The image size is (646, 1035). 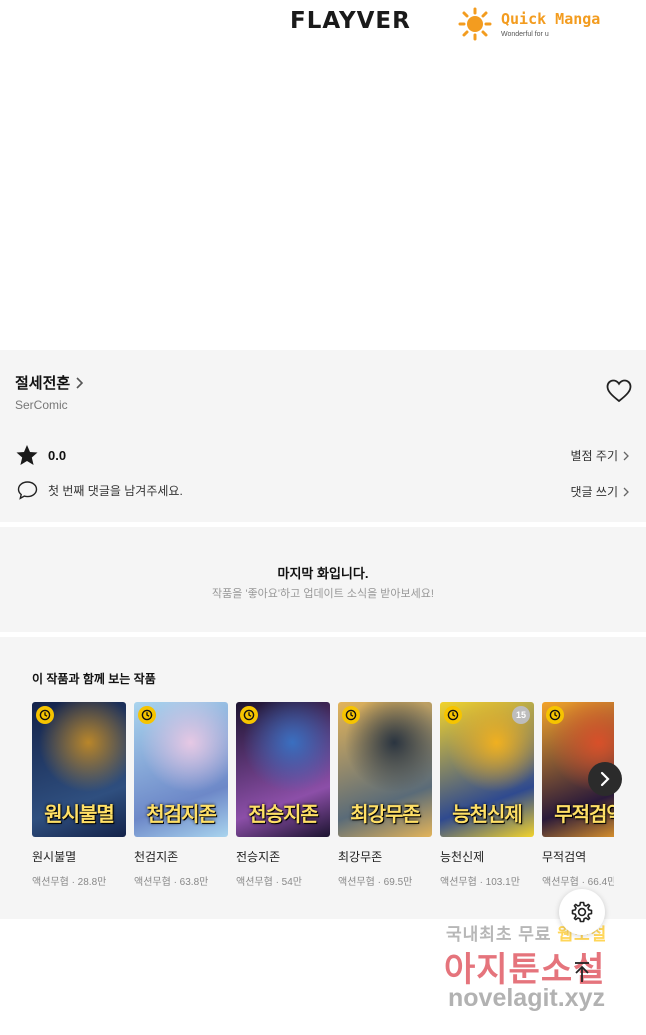 I want to click on card-meta: 액션무협 · 103.1만, so click(x=480, y=882).